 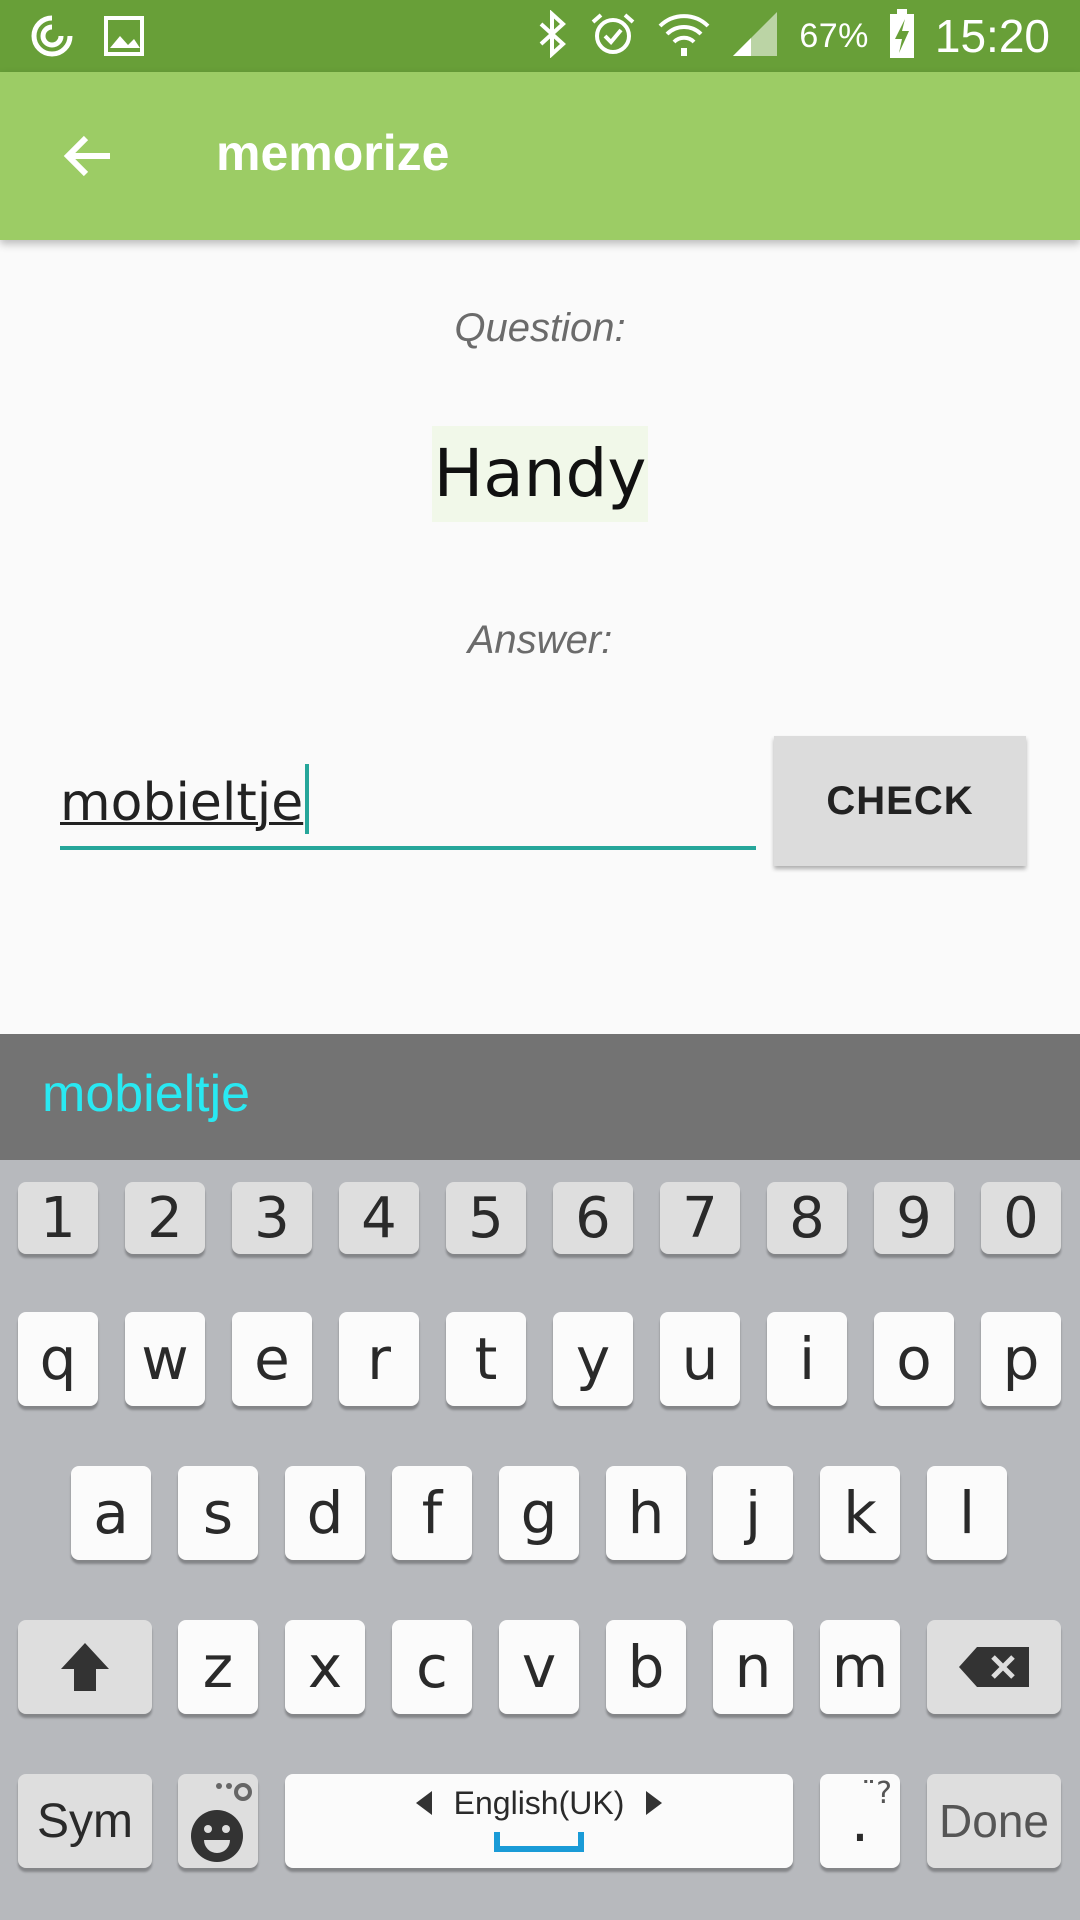 I want to click on key-i: i, so click(x=807, y=1359).